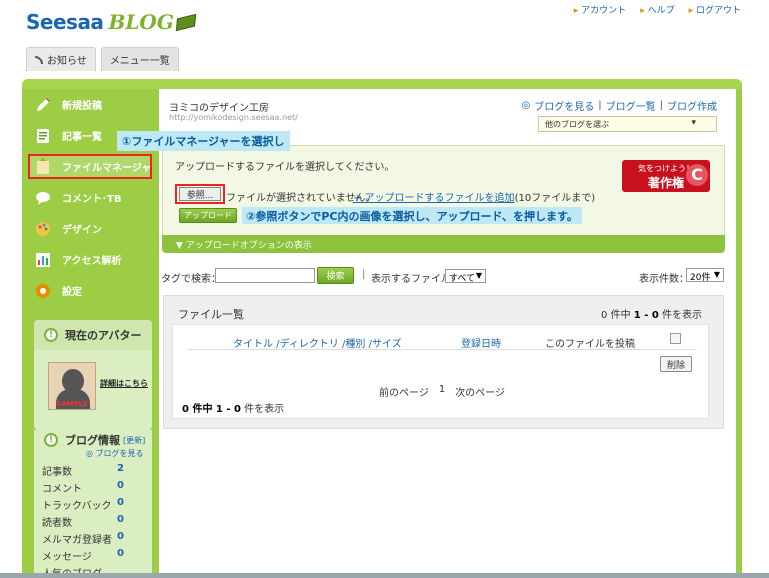 The image size is (769, 578). Describe the element at coordinates (411, 279) in the screenshot. I see `file-filter-label: 表示するファイル` at that location.